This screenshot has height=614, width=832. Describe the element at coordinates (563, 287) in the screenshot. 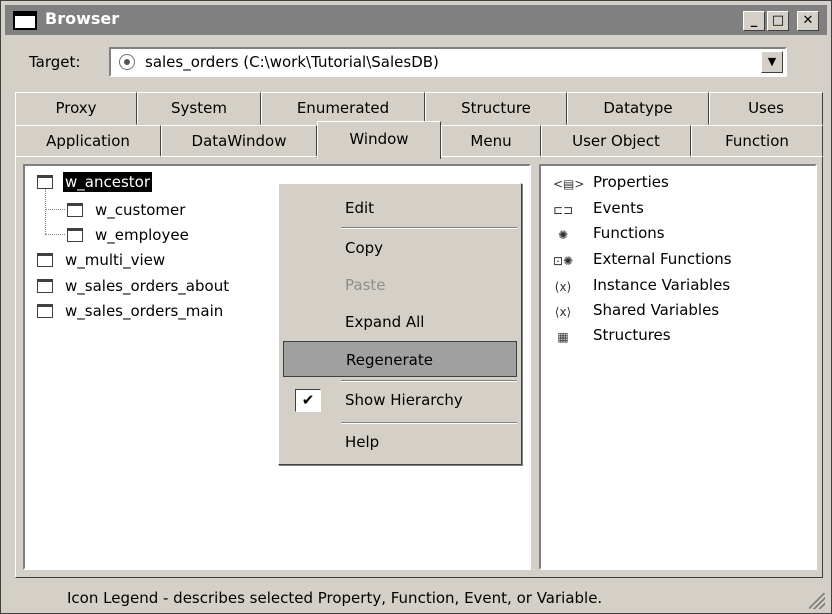

I see `instance-variables-icon: (x)` at that location.